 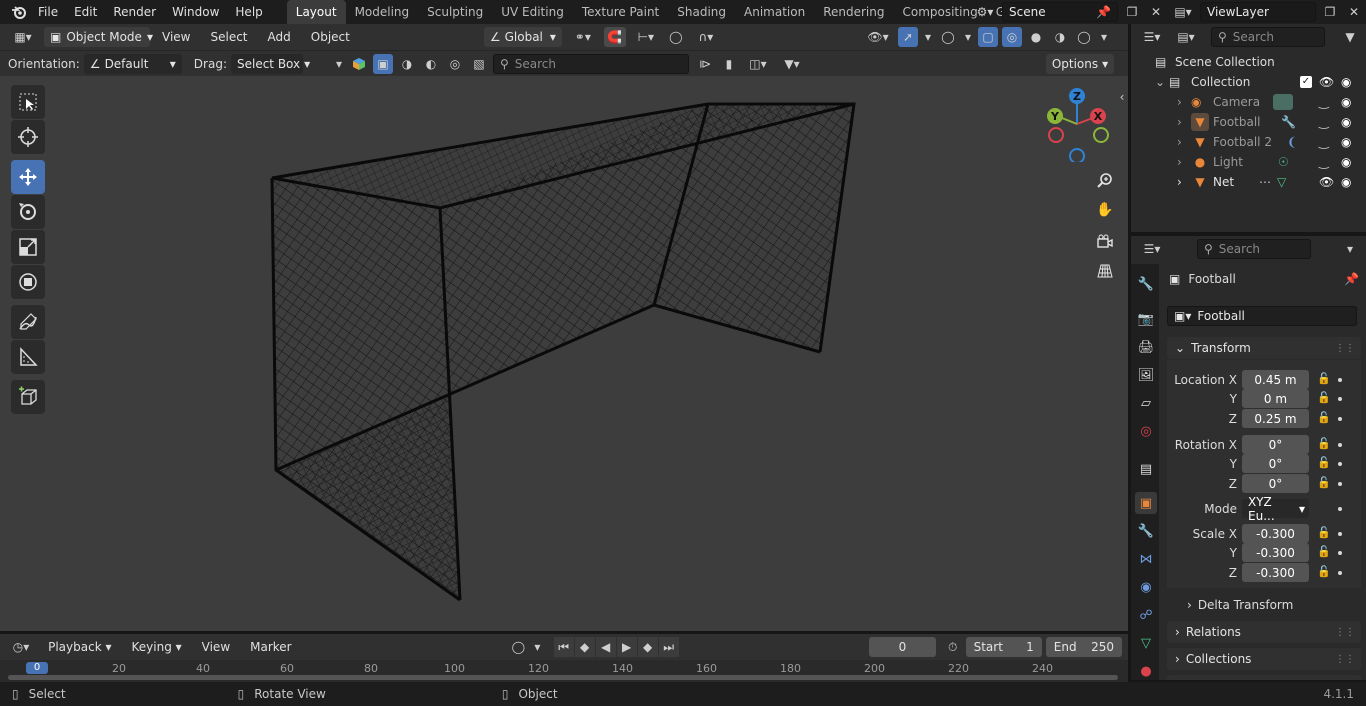 I want to click on properties-search-input: ⚲ Search, so click(x=1254, y=249).